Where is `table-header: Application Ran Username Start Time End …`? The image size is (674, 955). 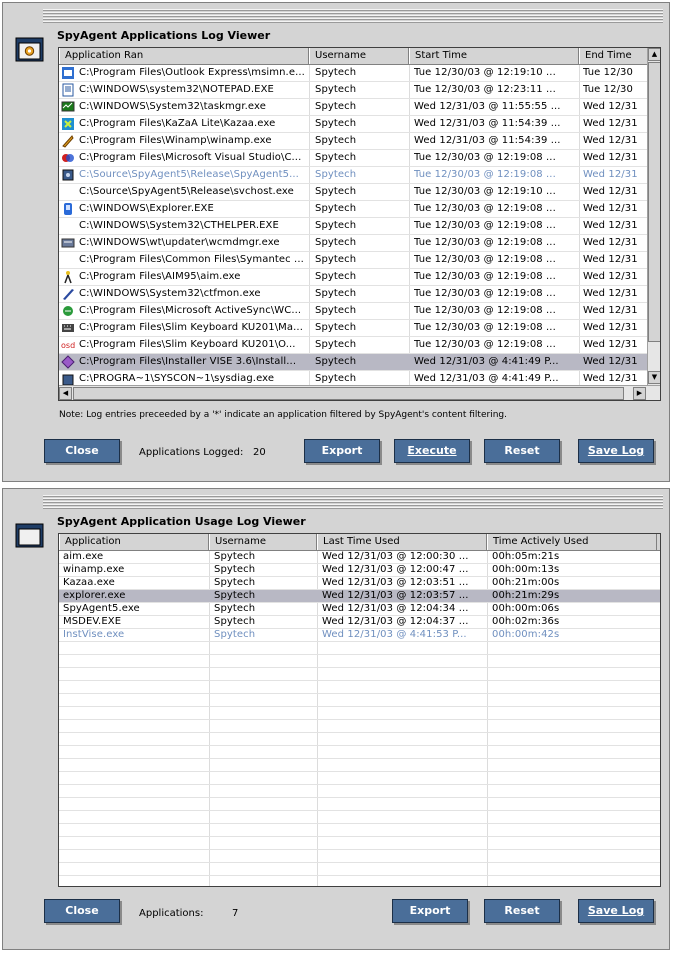 table-header: Application Ran Username Start Time End … is located at coordinates (354, 56).